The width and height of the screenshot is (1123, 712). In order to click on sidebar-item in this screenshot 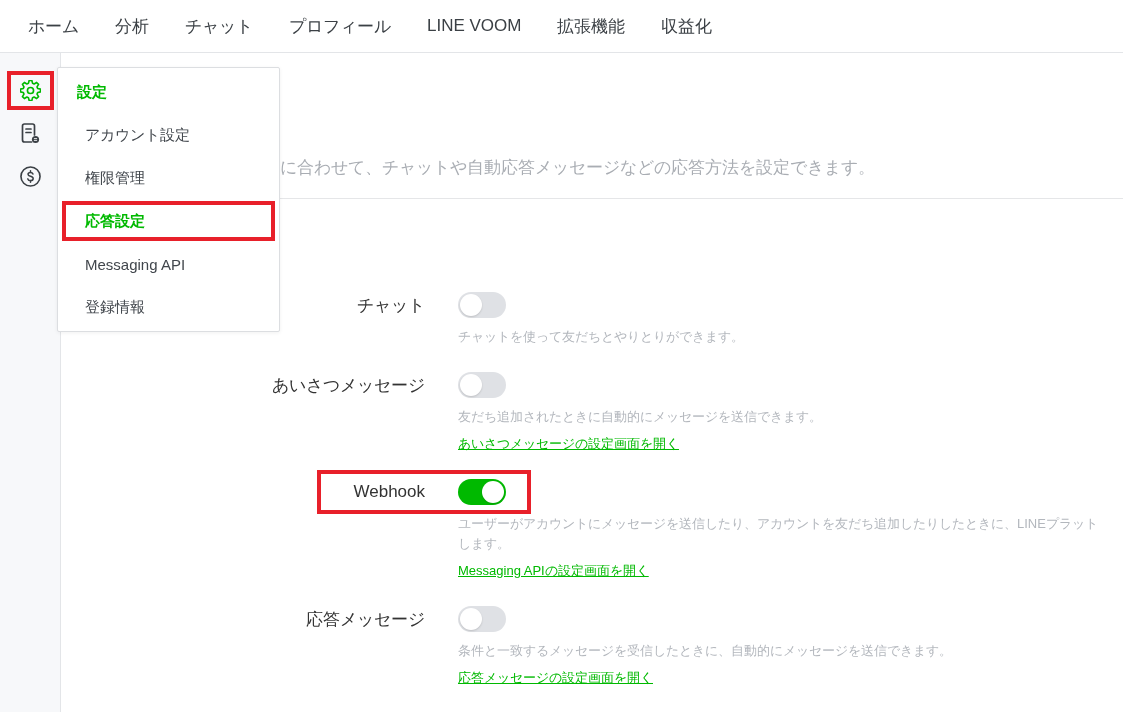, I will do `click(30, 90)`.